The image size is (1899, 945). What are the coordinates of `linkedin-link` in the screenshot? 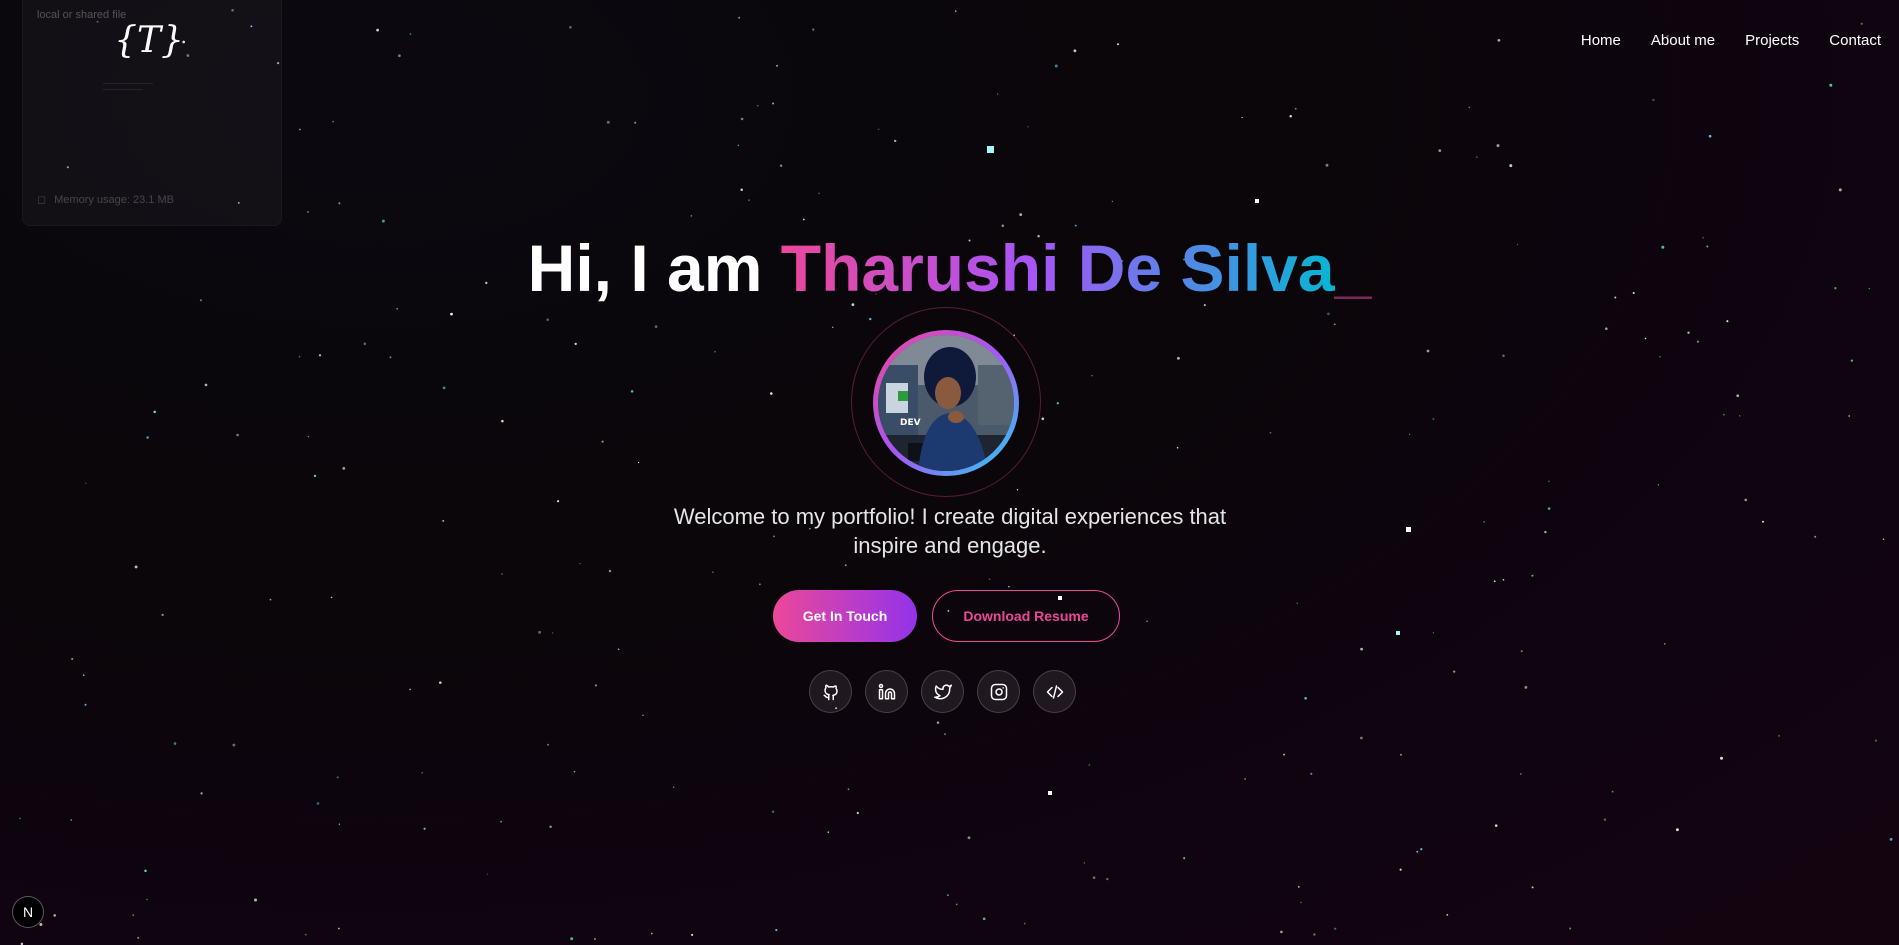 It's located at (886, 691).